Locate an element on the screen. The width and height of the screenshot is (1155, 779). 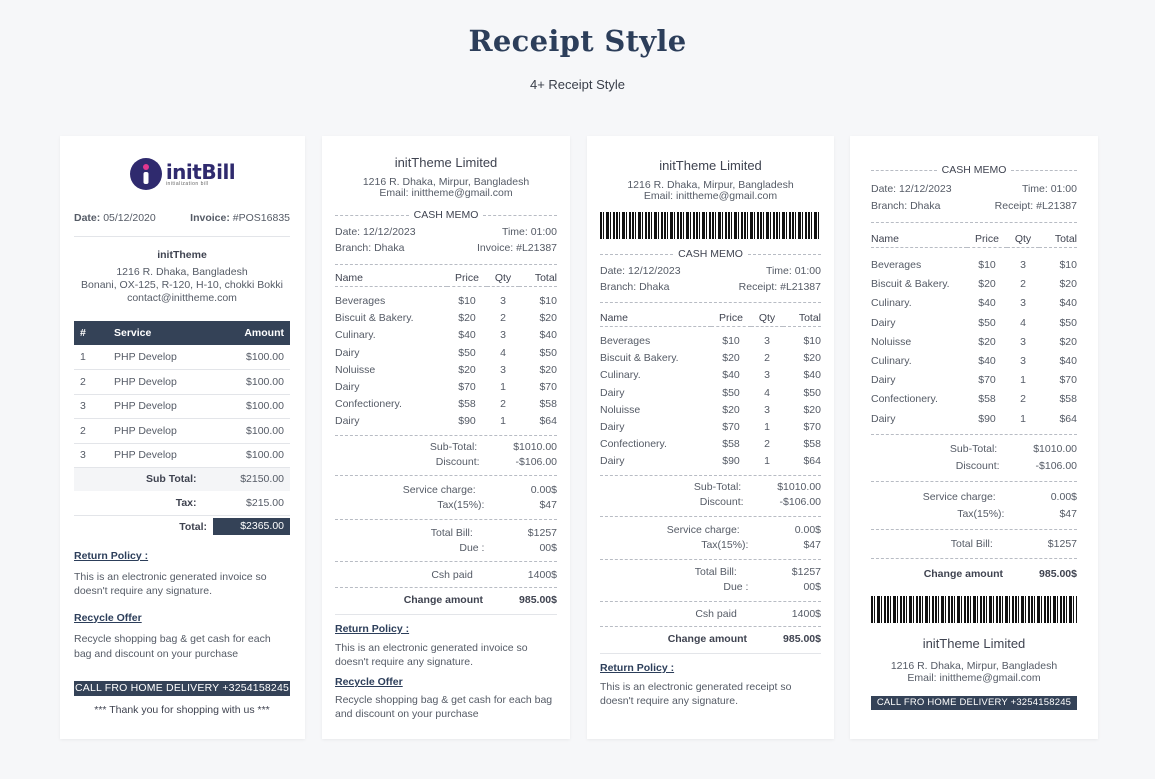
table-row: Dairy $50 4 $50 is located at coordinates (974, 322).